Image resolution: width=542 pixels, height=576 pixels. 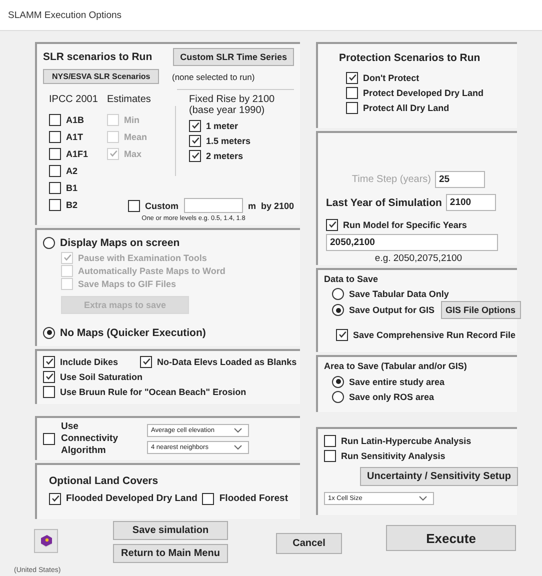 What do you see at coordinates (271, 15) in the screenshot?
I see `window-title: SLAMM Execution Options` at bounding box center [271, 15].